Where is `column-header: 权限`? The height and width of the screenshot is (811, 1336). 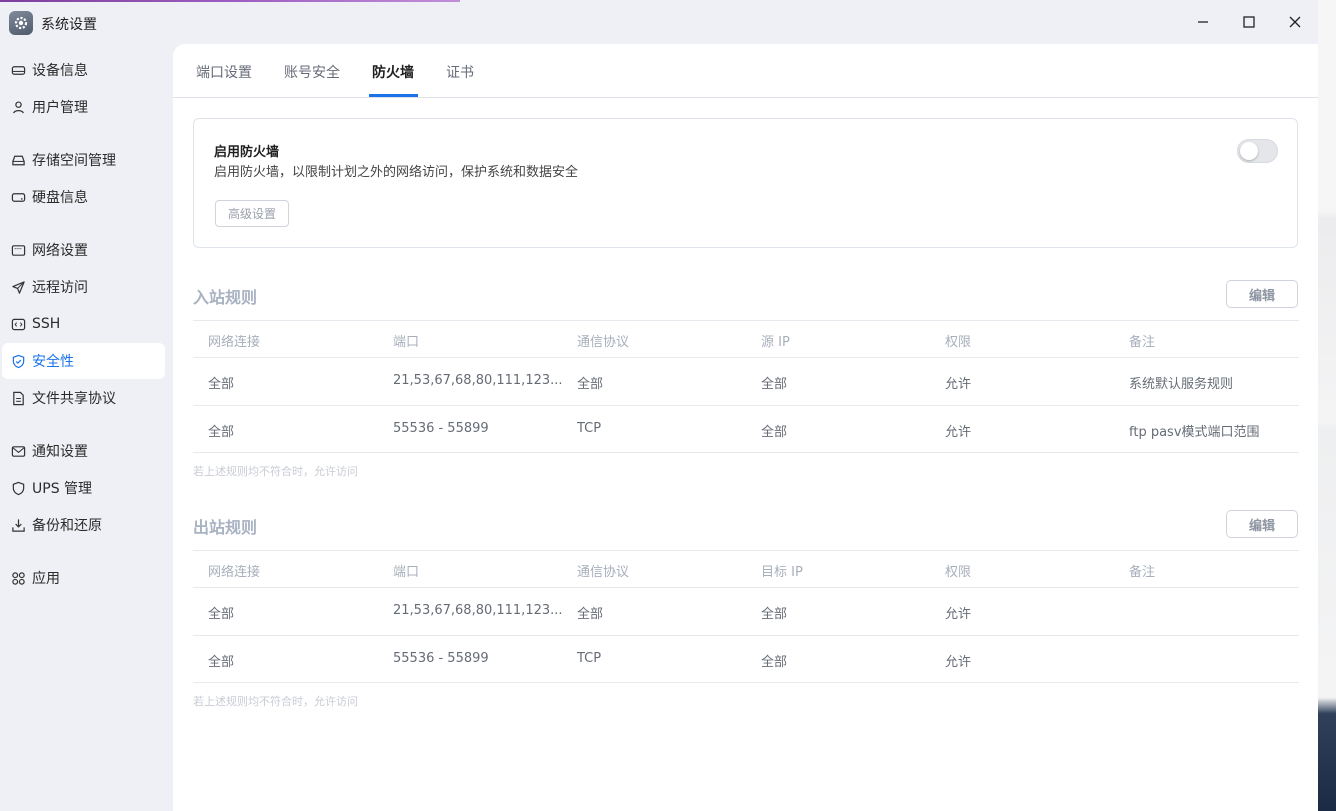 column-header: 权限 is located at coordinates (958, 342).